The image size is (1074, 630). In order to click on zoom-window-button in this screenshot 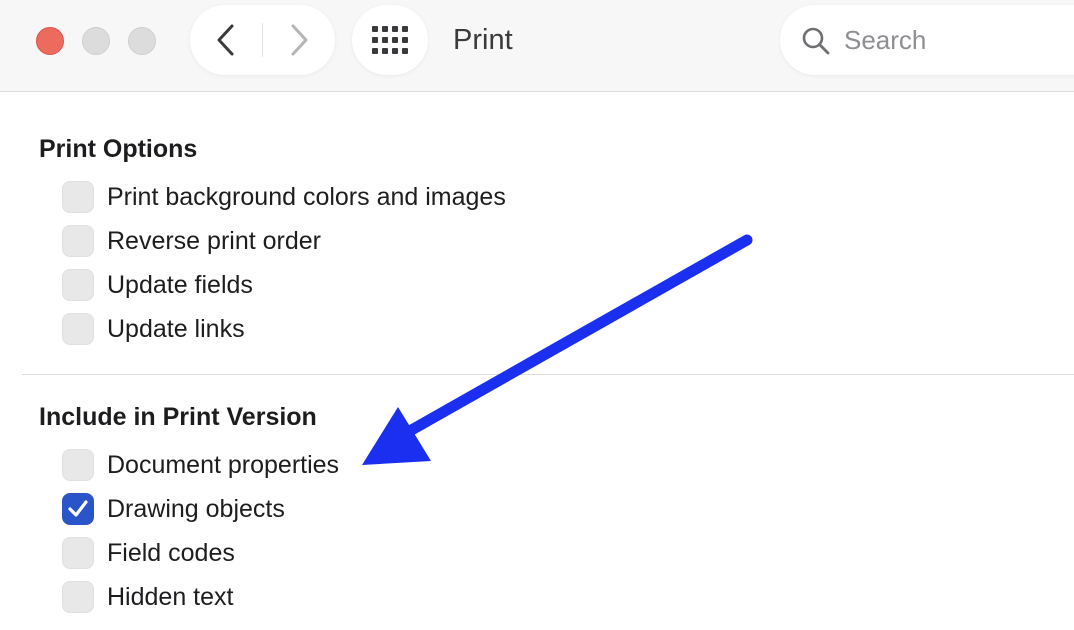, I will do `click(142, 41)`.